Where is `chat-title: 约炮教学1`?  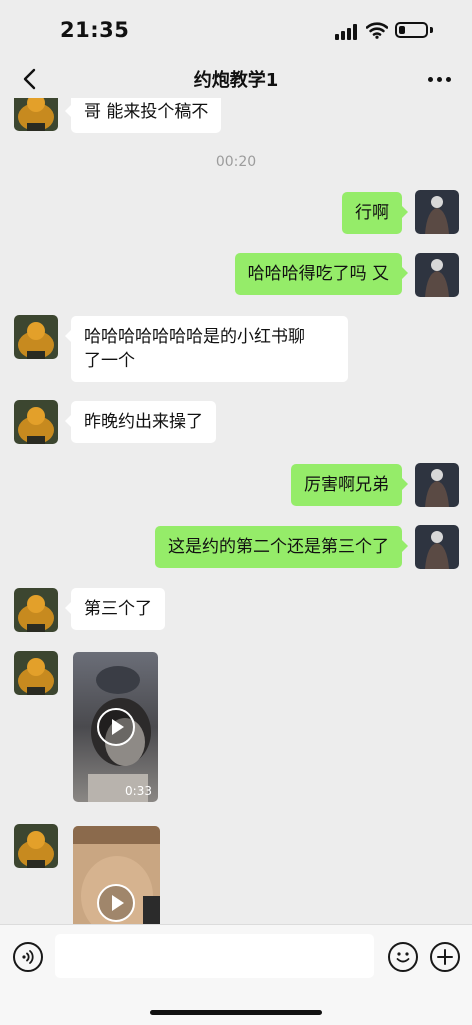
chat-title: 约炮教学1 is located at coordinates (236, 80).